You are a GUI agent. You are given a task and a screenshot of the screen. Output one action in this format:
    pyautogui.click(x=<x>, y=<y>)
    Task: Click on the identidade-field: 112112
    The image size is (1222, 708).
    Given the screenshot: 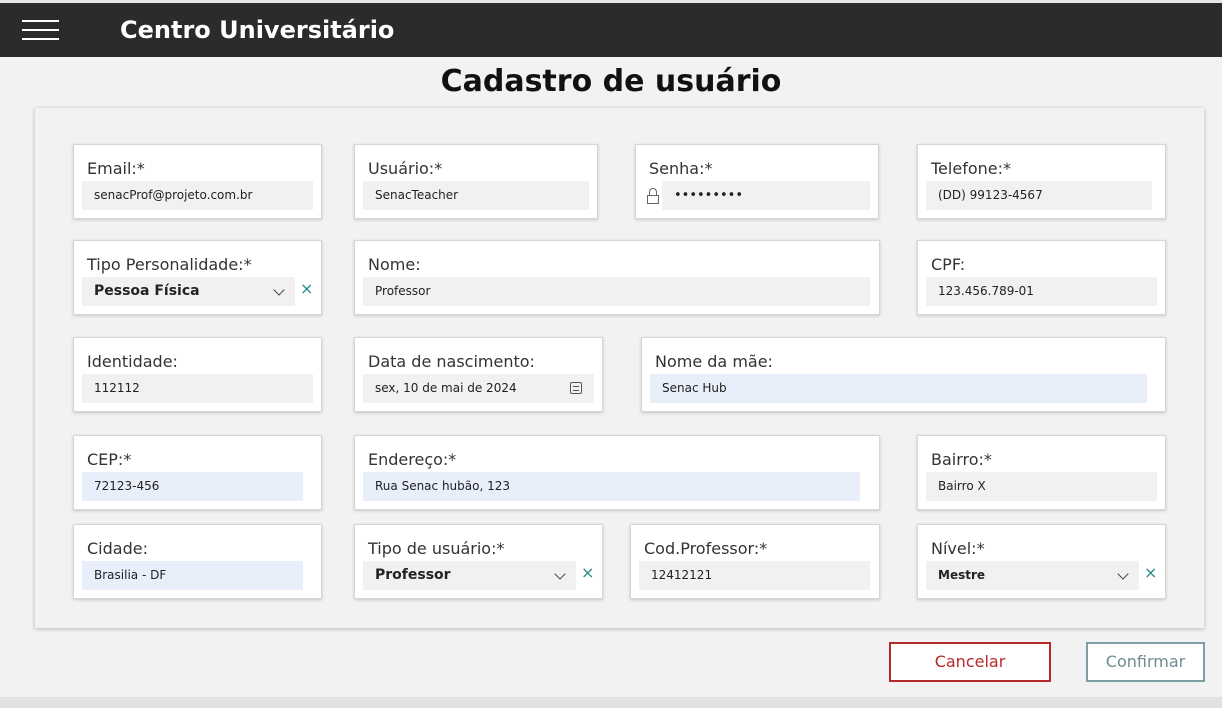 What is the action you would take?
    pyautogui.click(x=197, y=388)
    